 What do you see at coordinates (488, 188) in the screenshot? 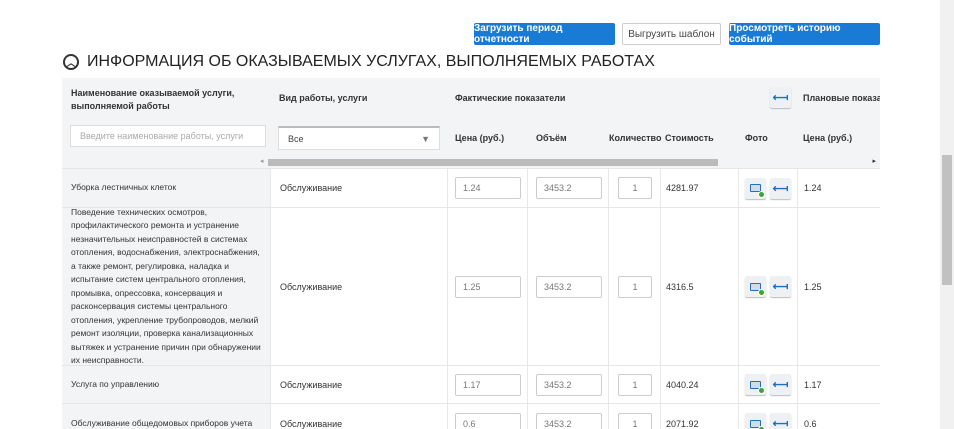
I see `price-input: 1.24` at bounding box center [488, 188].